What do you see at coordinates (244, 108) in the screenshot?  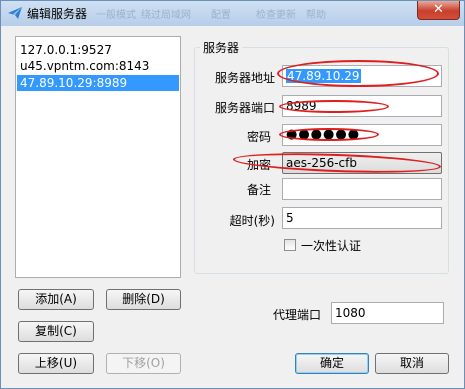 I see `server-port-label: 服务器端口` at bounding box center [244, 108].